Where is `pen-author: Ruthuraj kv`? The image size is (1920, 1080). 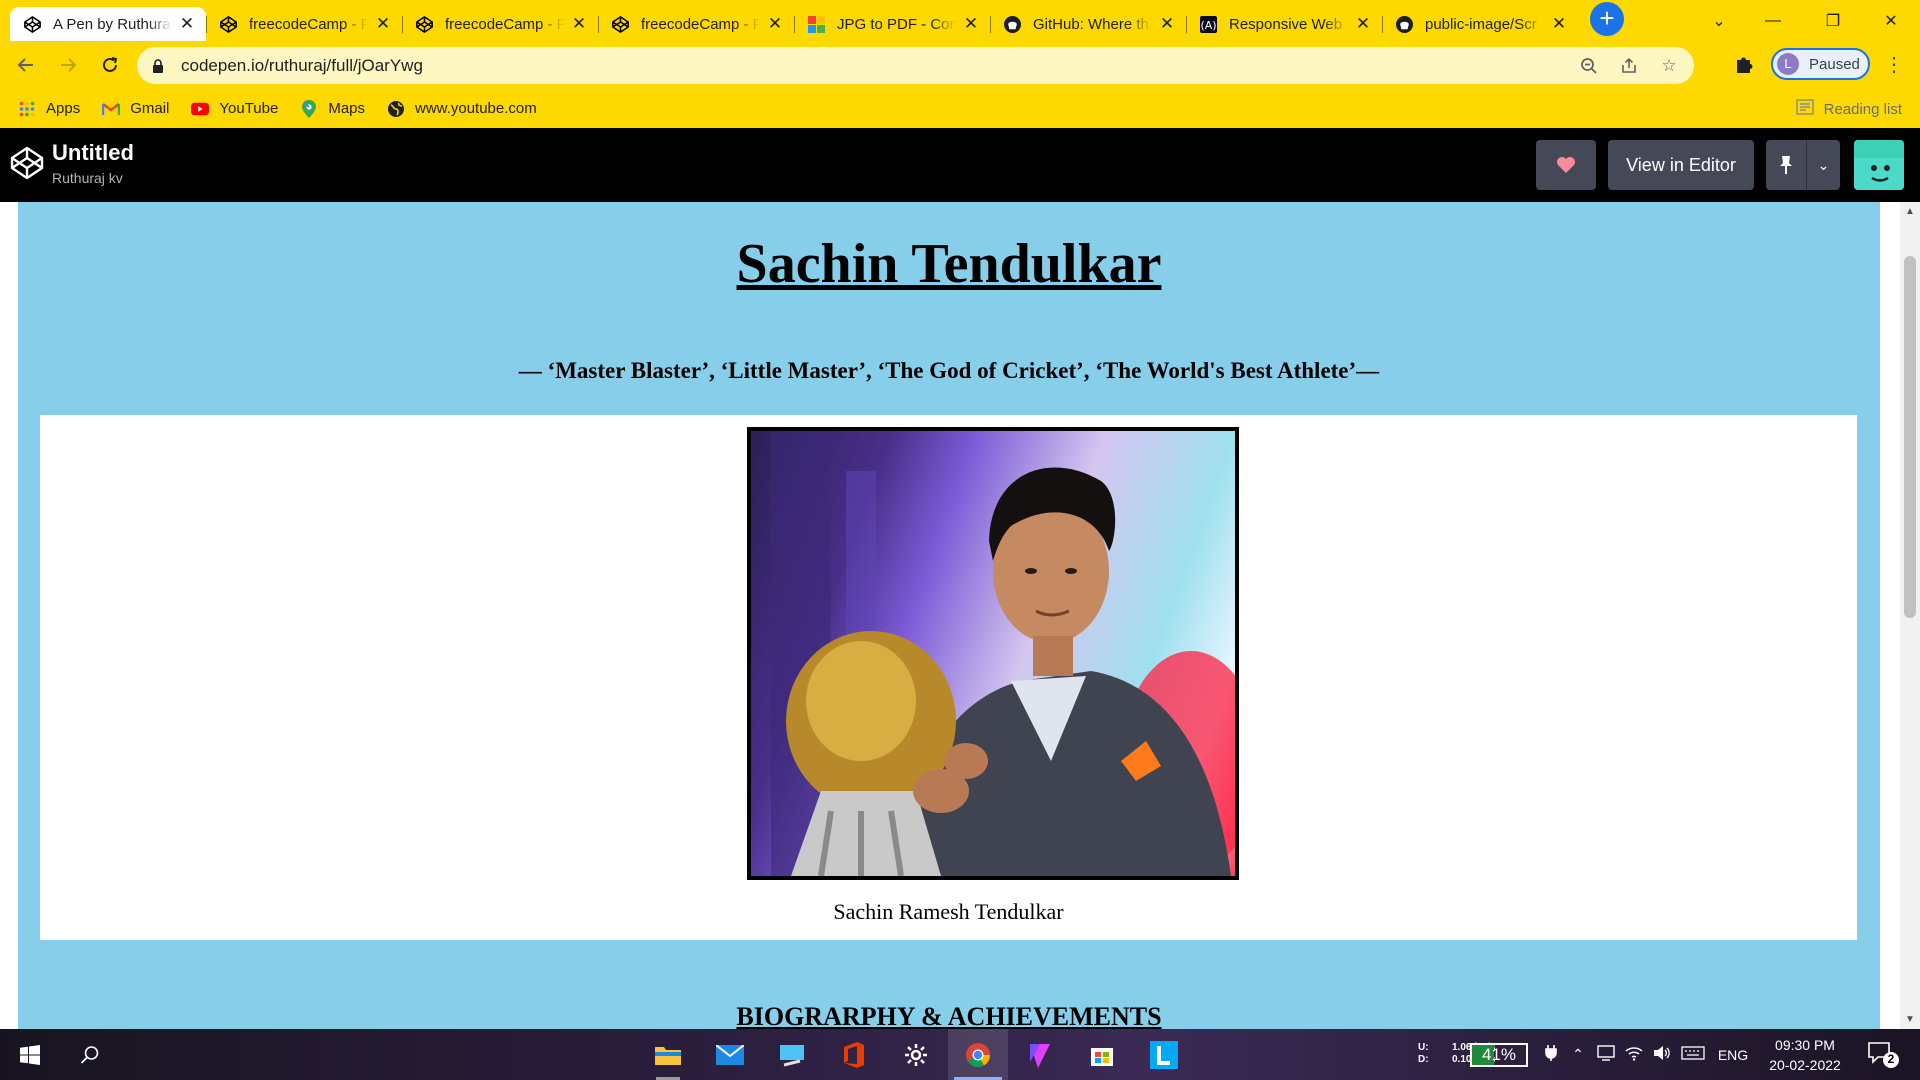 pen-author: Ruthuraj kv is located at coordinates (87, 178).